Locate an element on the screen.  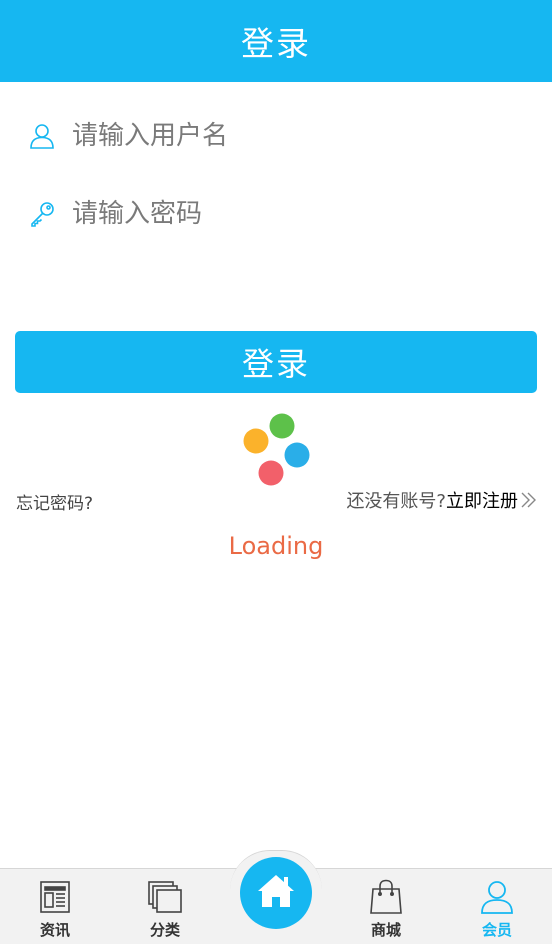
loading-spinner is located at coordinates (276, 449).